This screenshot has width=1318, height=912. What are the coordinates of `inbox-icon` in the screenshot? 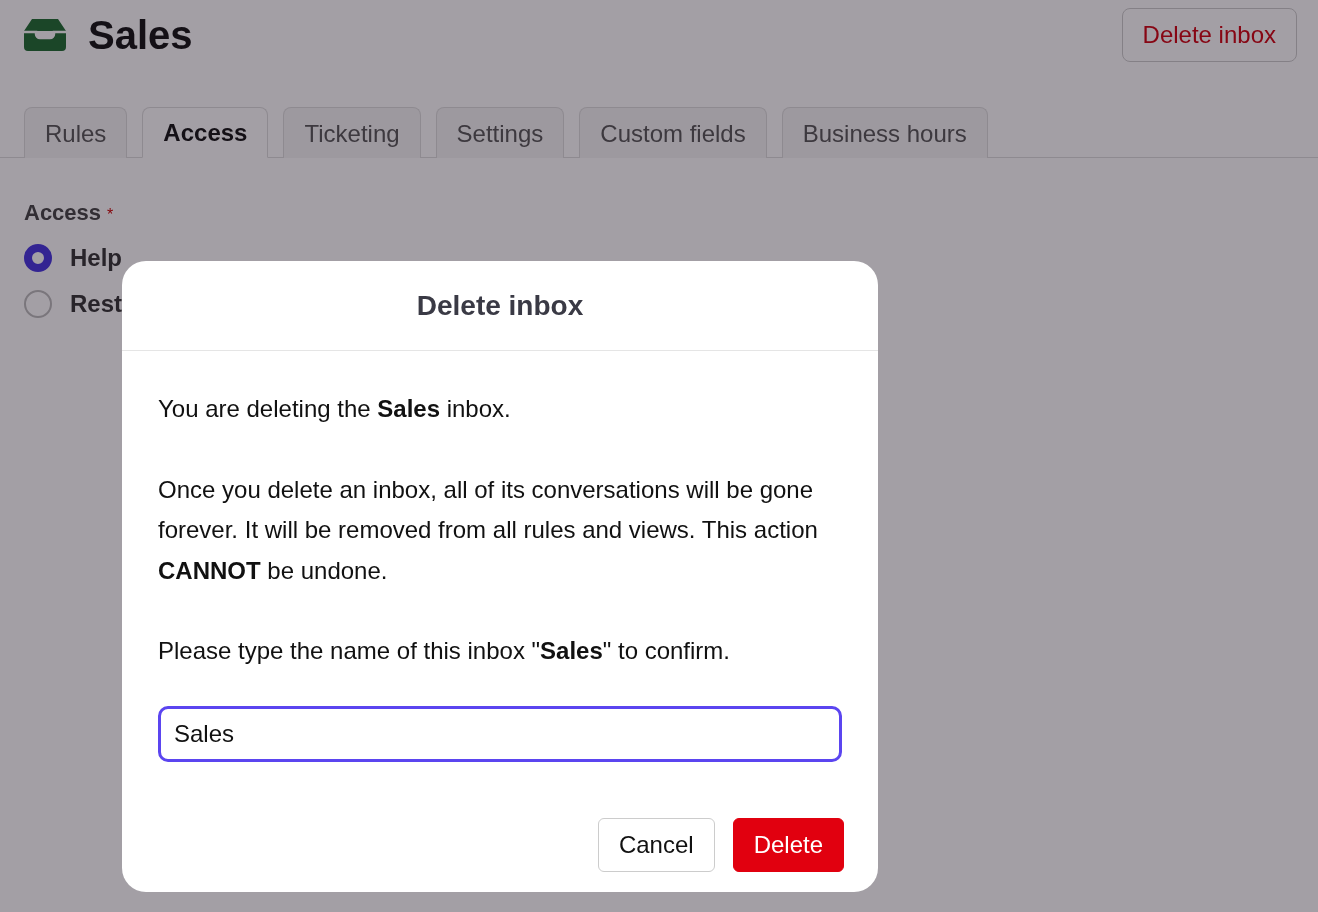 It's located at (45, 35).